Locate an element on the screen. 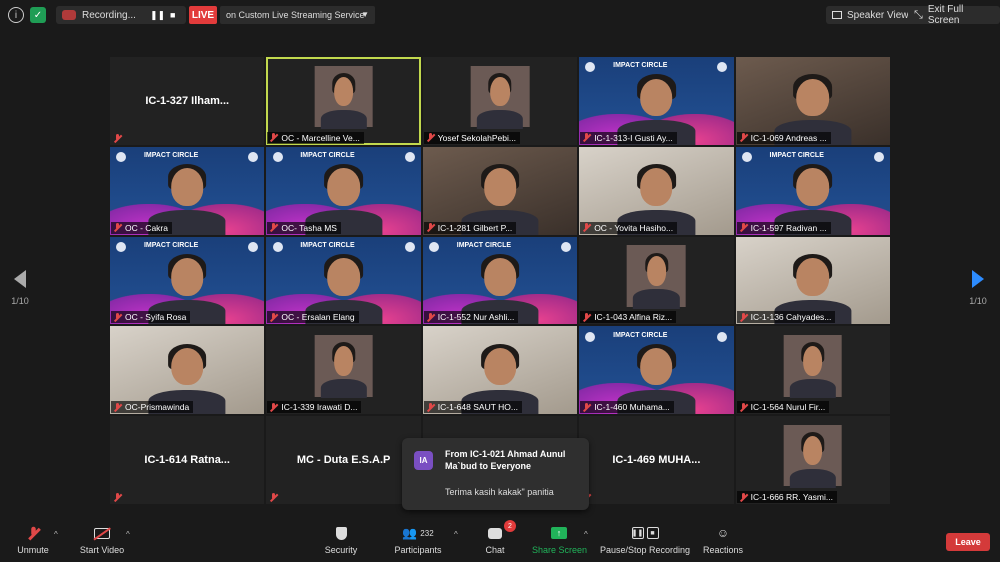 The height and width of the screenshot is (562, 1000). participant-tile: IMPACT CIRCLE OC- Tasha MS is located at coordinates (343, 190).